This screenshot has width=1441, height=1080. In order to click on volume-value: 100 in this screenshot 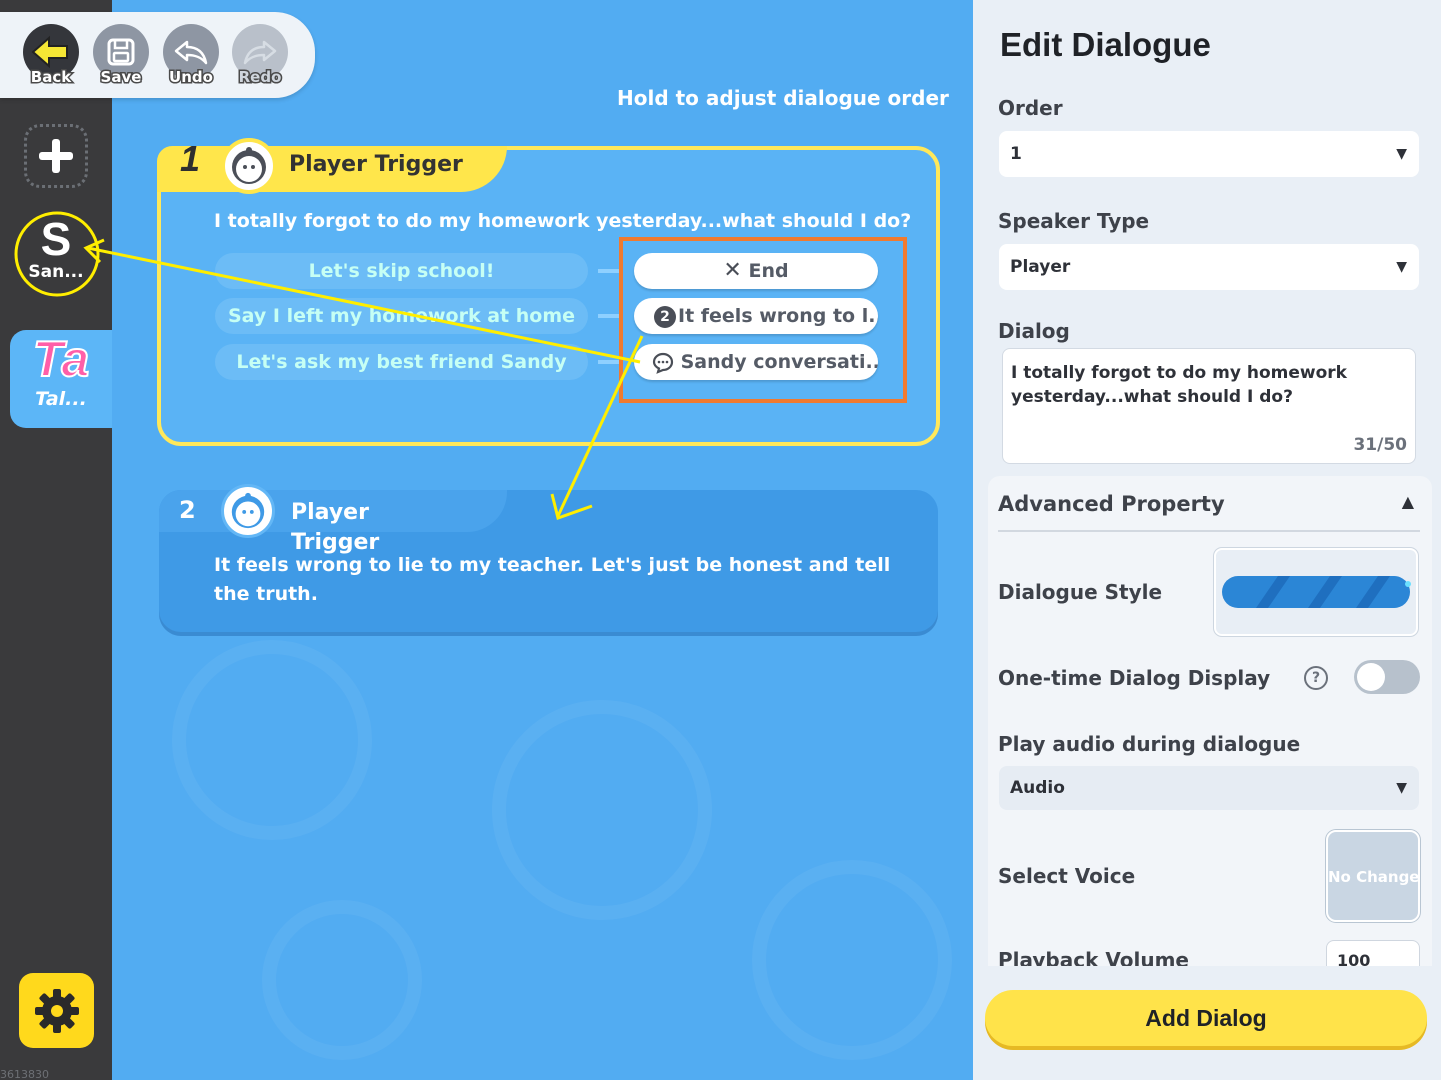, I will do `click(1354, 958)`.